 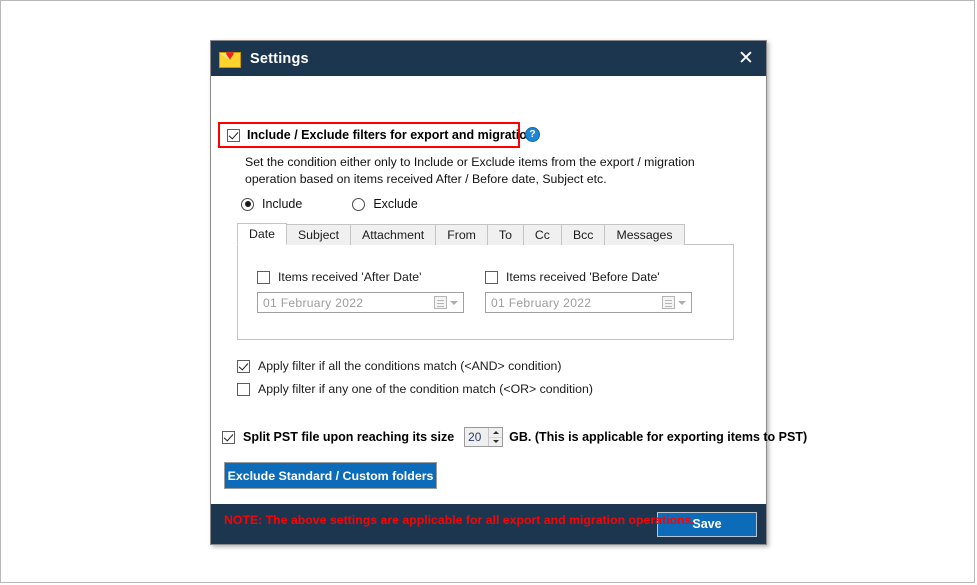 I want to click on dialog-title: Settings, so click(x=279, y=58).